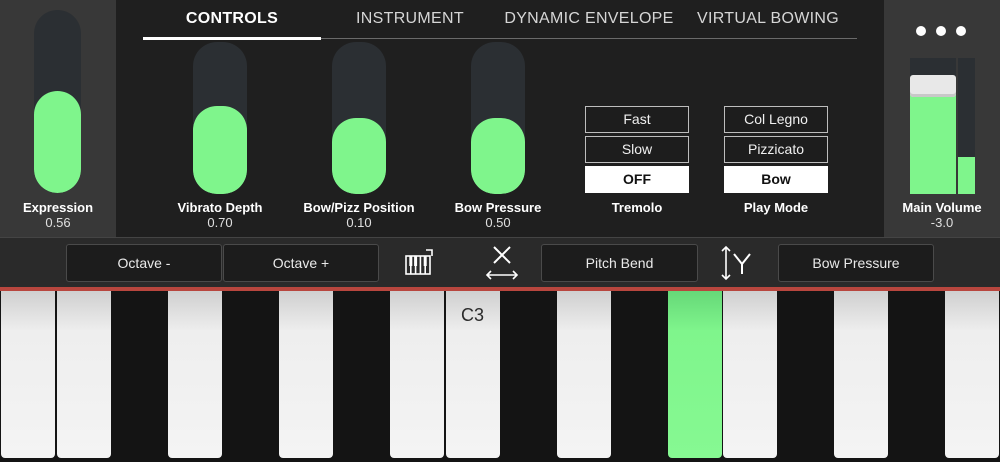  I want to click on pitch-bend-button: Pitch Bend, so click(619, 263).